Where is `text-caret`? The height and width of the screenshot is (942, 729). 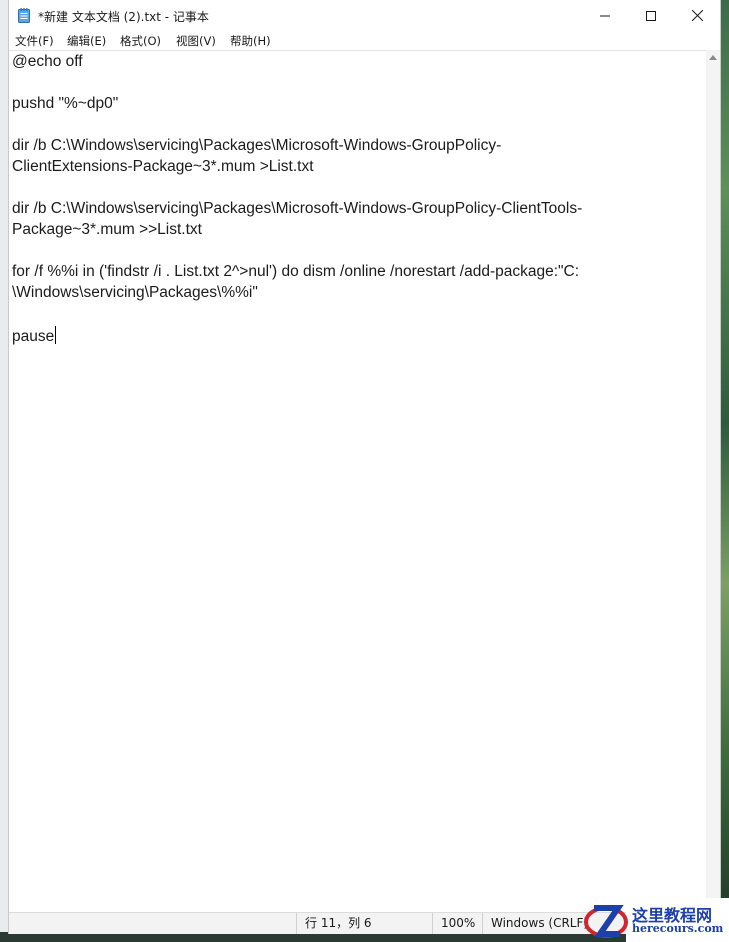 text-caret is located at coordinates (56, 335).